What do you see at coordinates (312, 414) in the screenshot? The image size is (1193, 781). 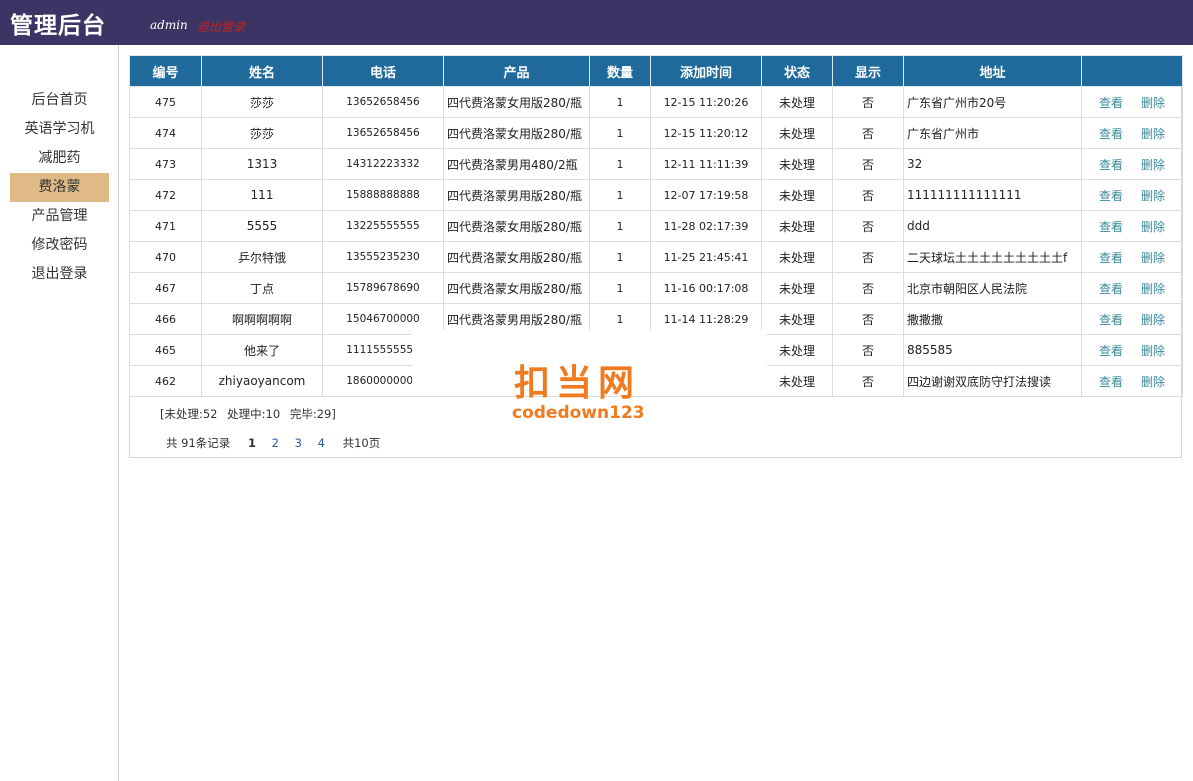 I see `summary-done: 完毕:29]` at bounding box center [312, 414].